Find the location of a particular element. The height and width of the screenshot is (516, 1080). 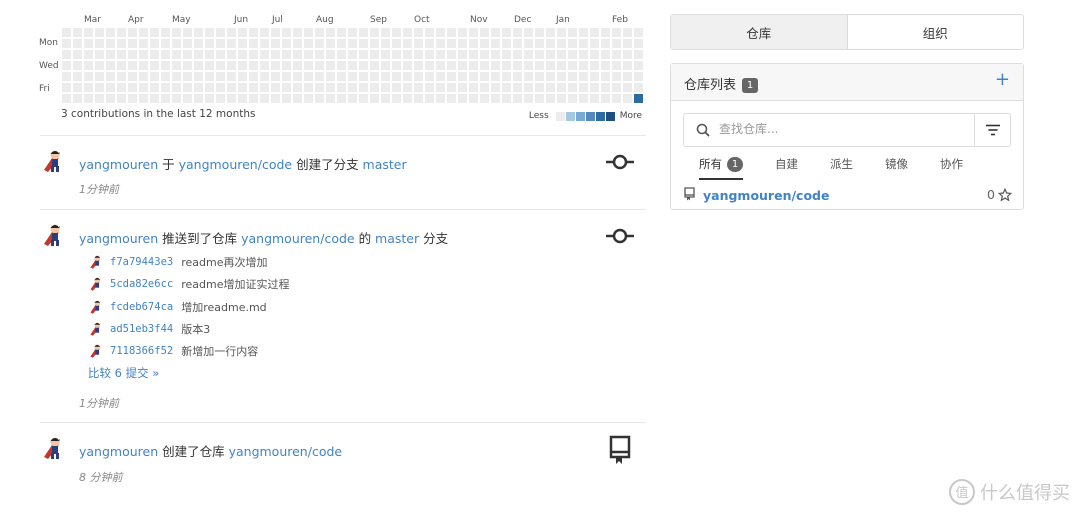

filter-tab-mirrors: 镜像 is located at coordinates (896, 168).